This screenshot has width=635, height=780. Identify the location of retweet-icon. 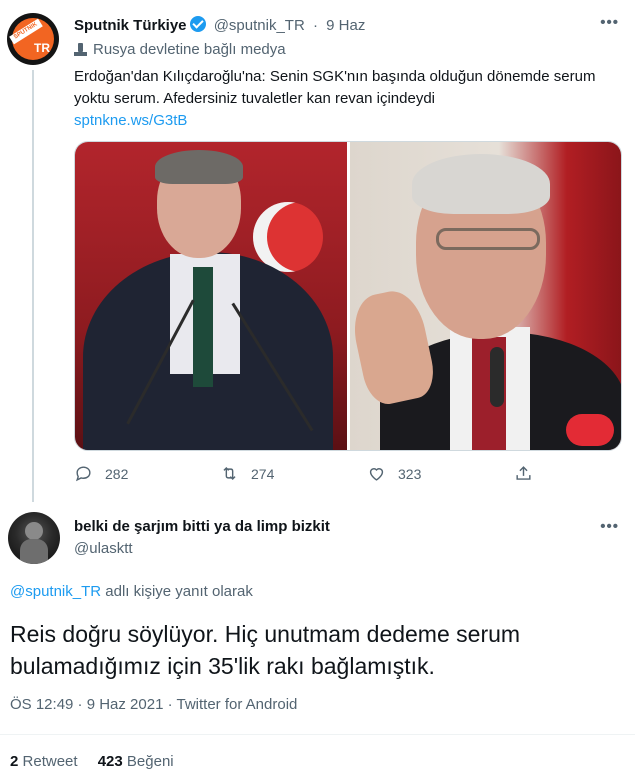
(229, 473).